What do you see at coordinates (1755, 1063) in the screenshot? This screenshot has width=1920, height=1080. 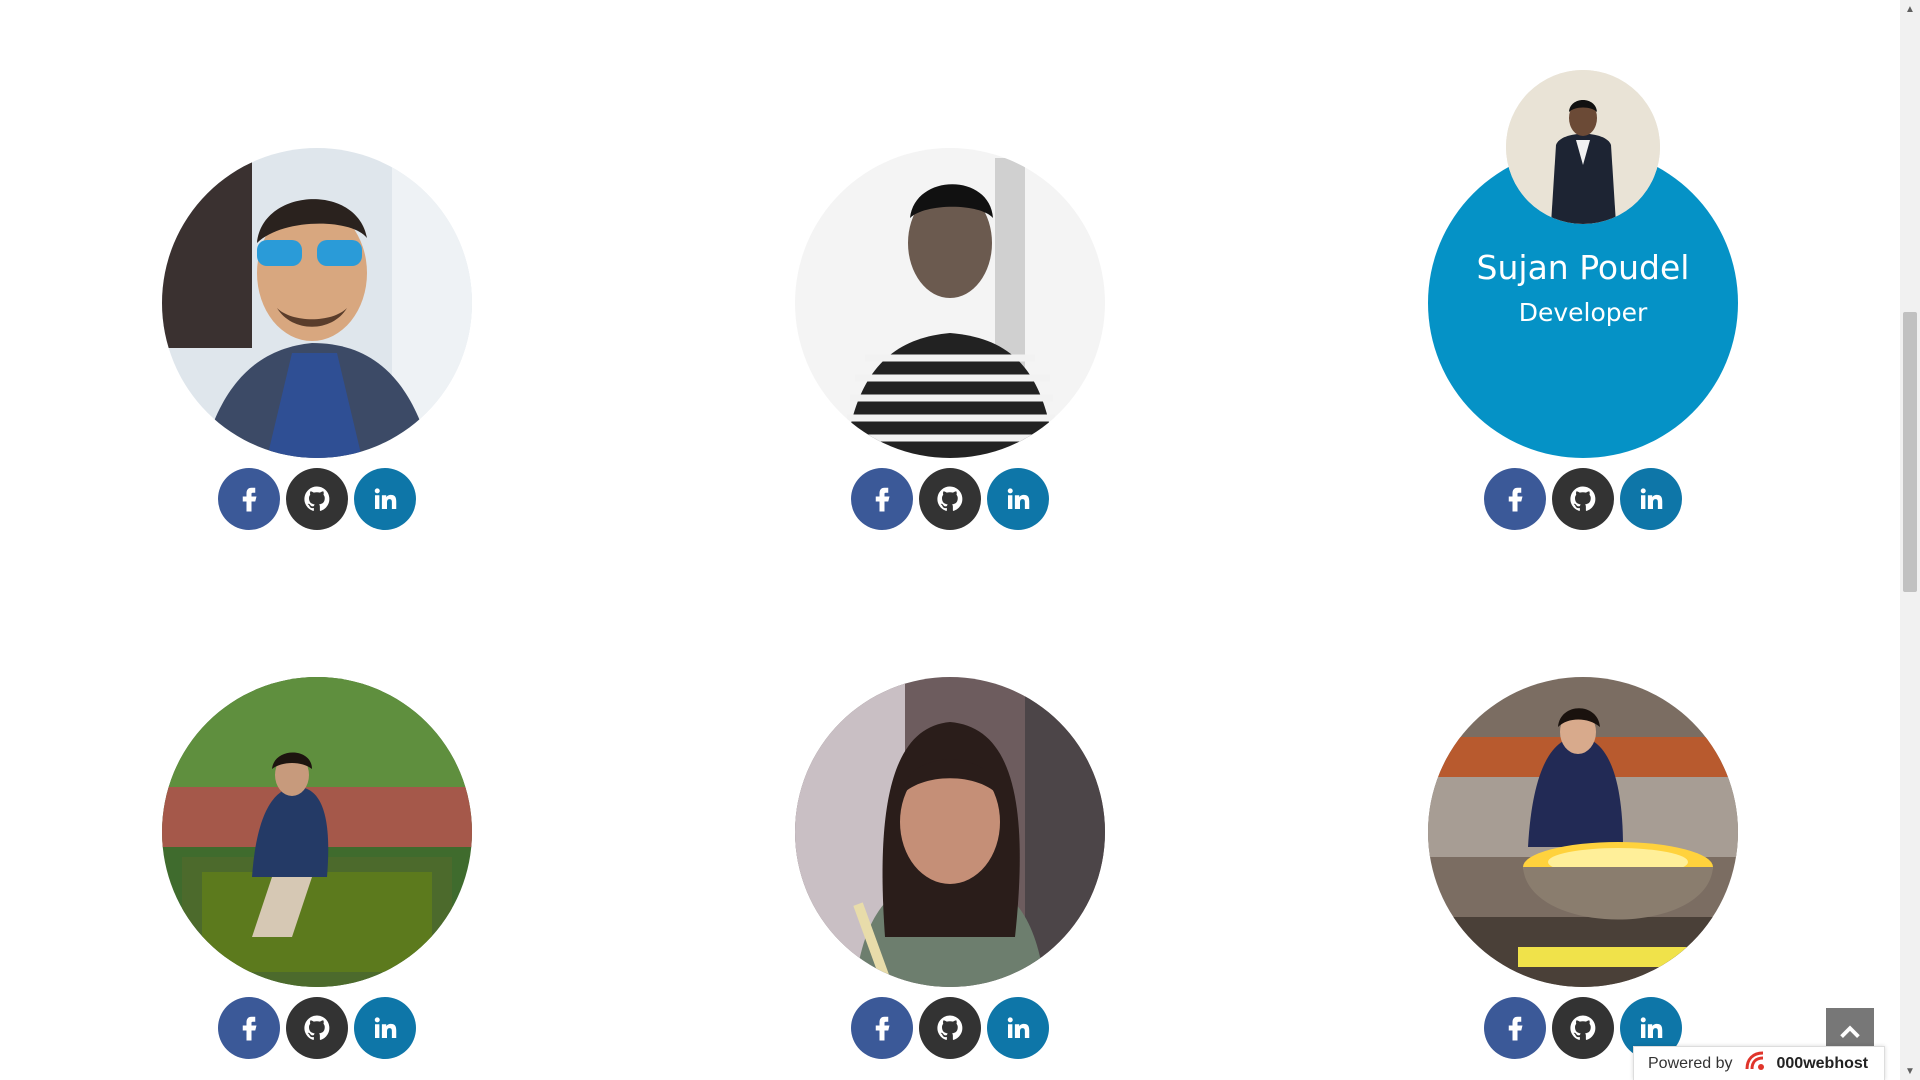 I see `webhost-logo-icon` at bounding box center [1755, 1063].